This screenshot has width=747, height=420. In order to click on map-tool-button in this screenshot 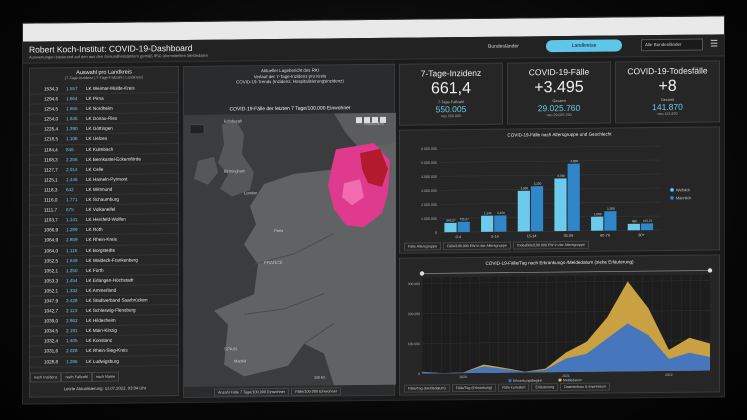, I will do `click(197, 129)`.